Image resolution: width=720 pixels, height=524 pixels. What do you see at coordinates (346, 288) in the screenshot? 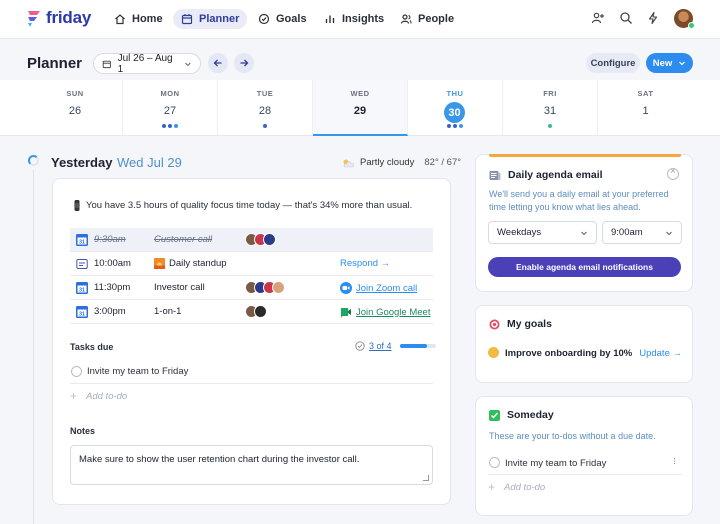
I see `zoom-icon` at bounding box center [346, 288].